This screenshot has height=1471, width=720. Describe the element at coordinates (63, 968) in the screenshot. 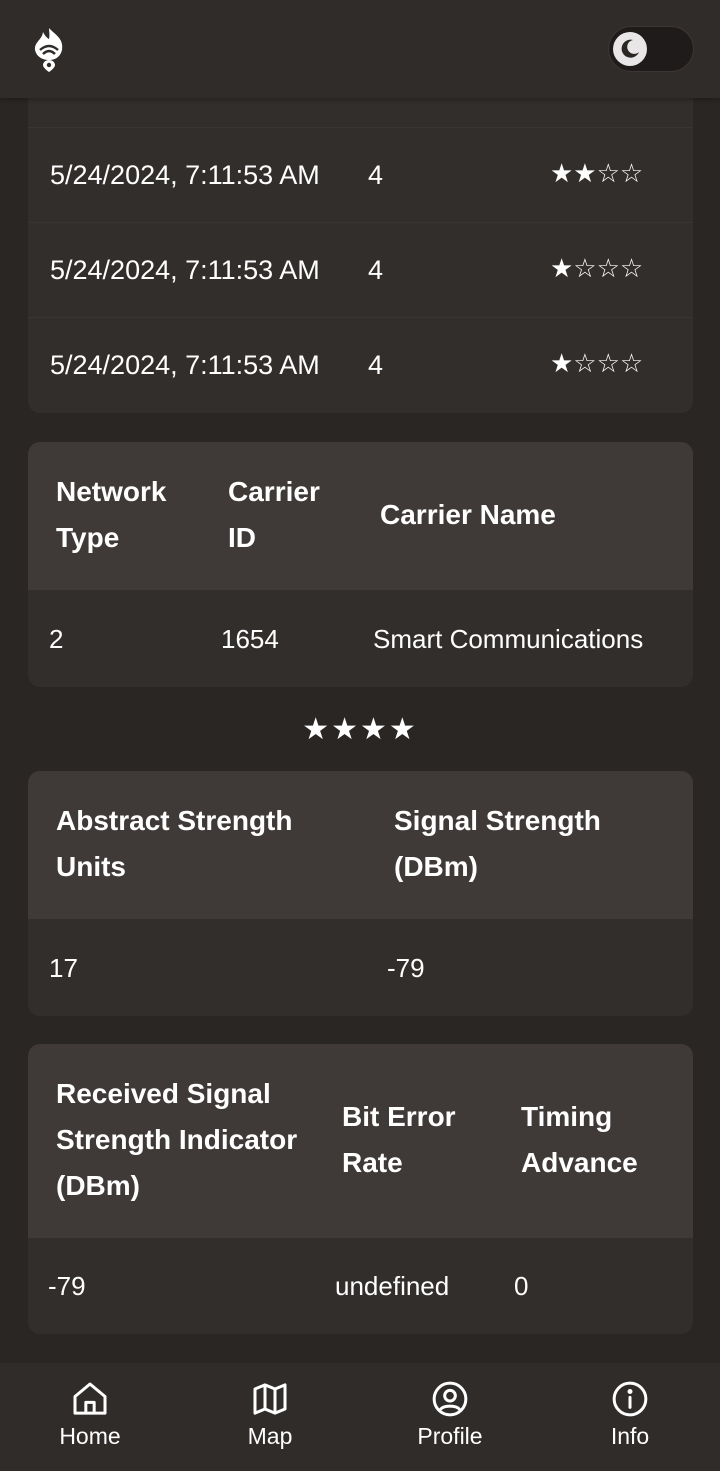

I see `cell-abstract-strength-units: 17` at that location.